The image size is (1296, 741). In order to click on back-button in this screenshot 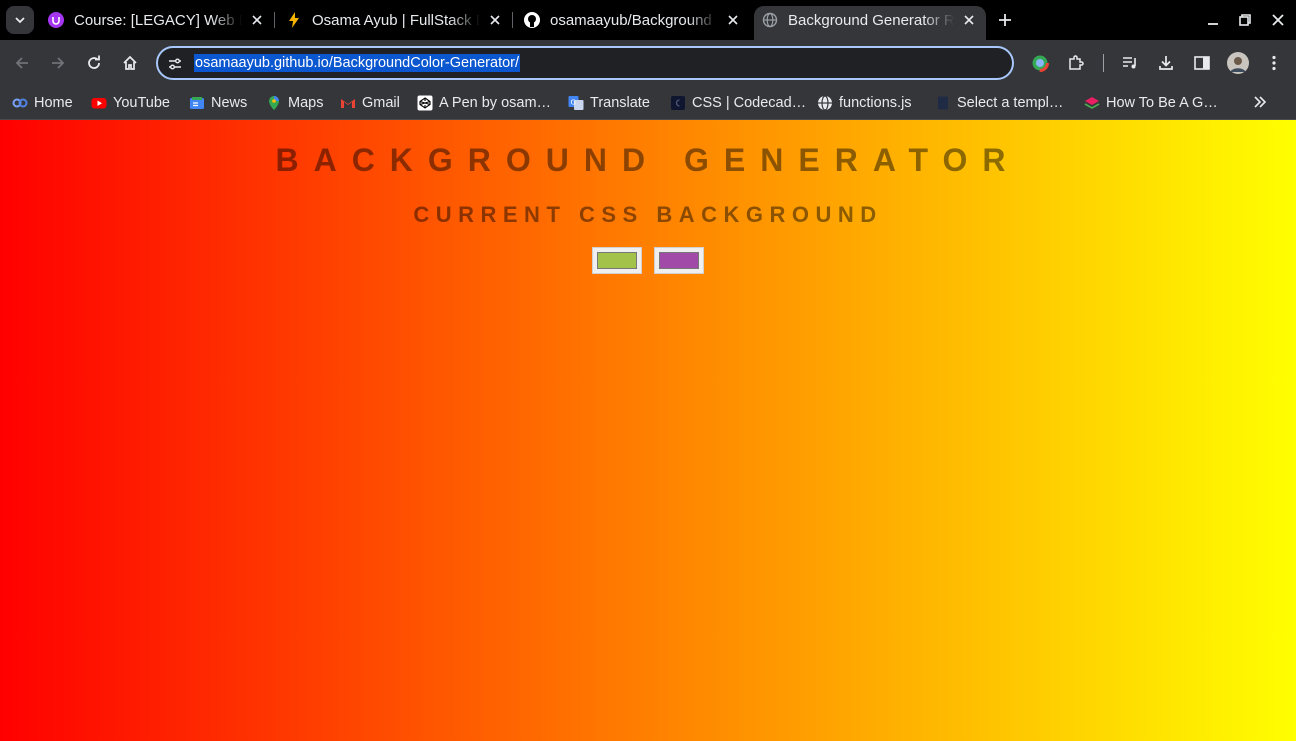, I will do `click(22, 63)`.